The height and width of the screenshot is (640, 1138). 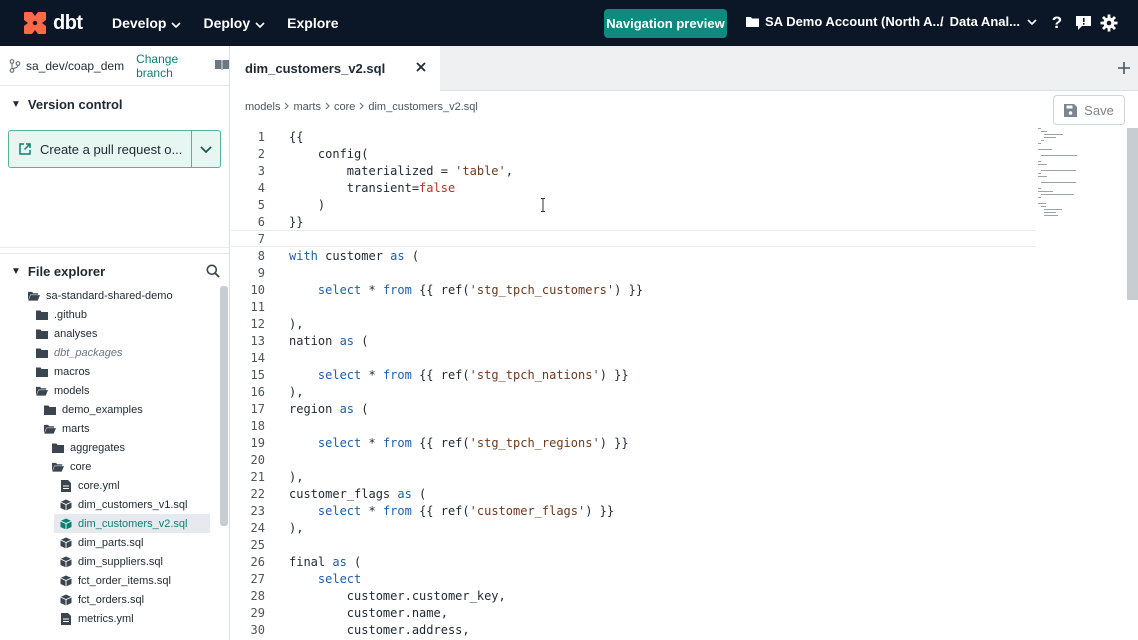 What do you see at coordinates (110, 542) in the screenshot?
I see `tree-item-dim-parts-sql: dim_parts.sql` at bounding box center [110, 542].